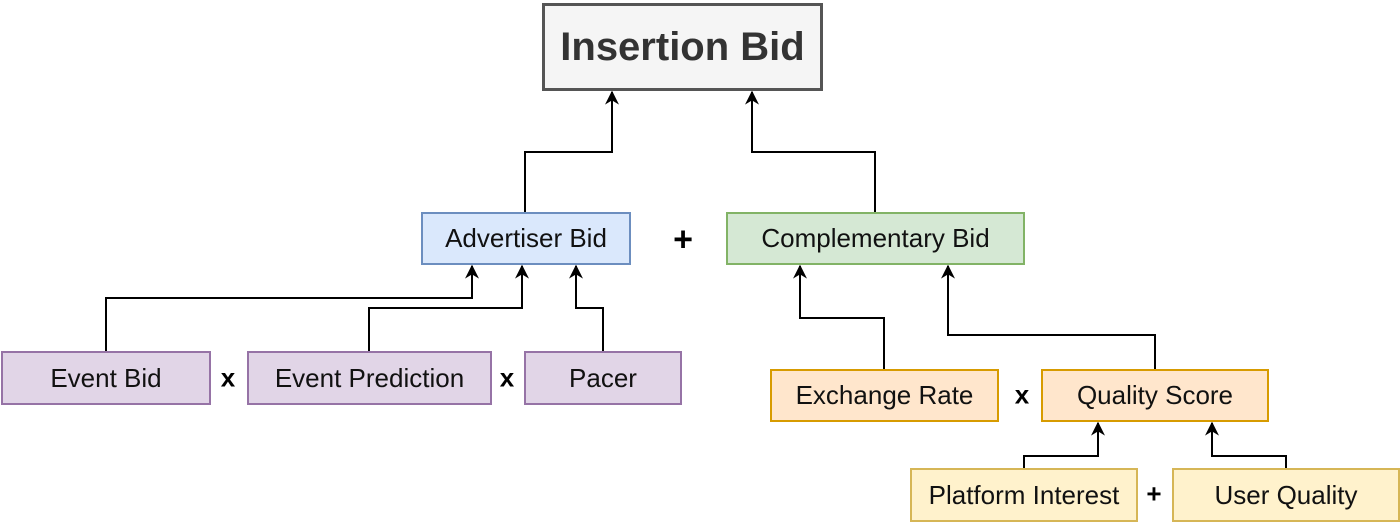 The image size is (1400, 522). I want to click on edge-exchange-to-complementary, so click(839, 316).